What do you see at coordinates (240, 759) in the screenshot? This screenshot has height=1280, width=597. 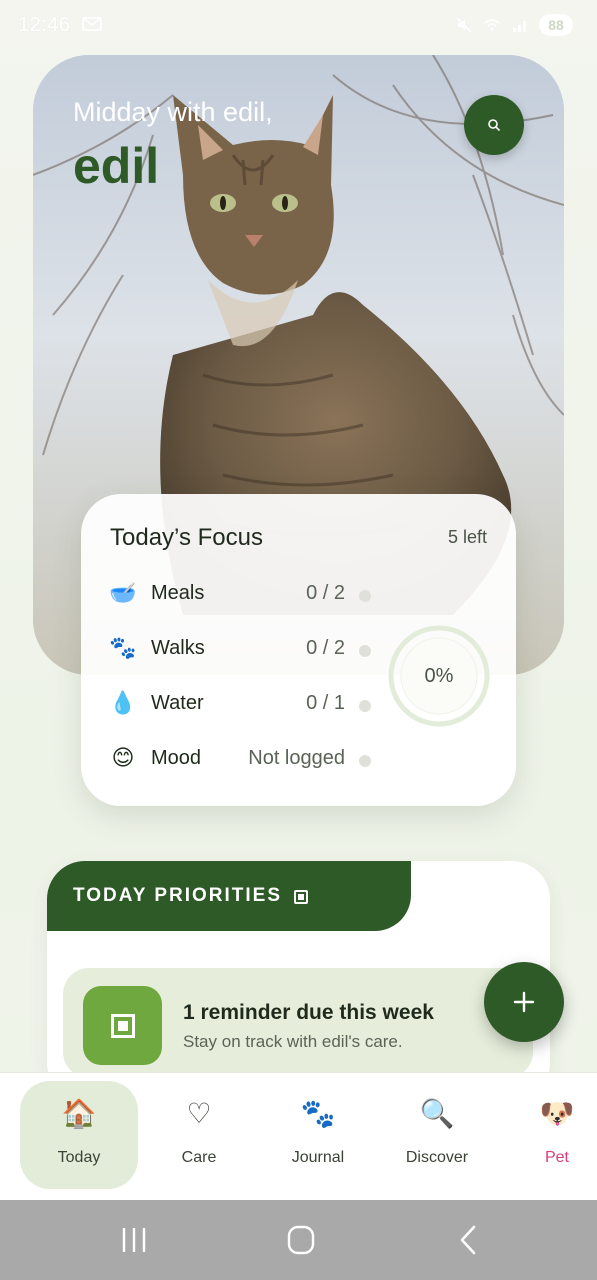 I see `focus-row-mood: 😊 Mood Not logged` at bounding box center [240, 759].